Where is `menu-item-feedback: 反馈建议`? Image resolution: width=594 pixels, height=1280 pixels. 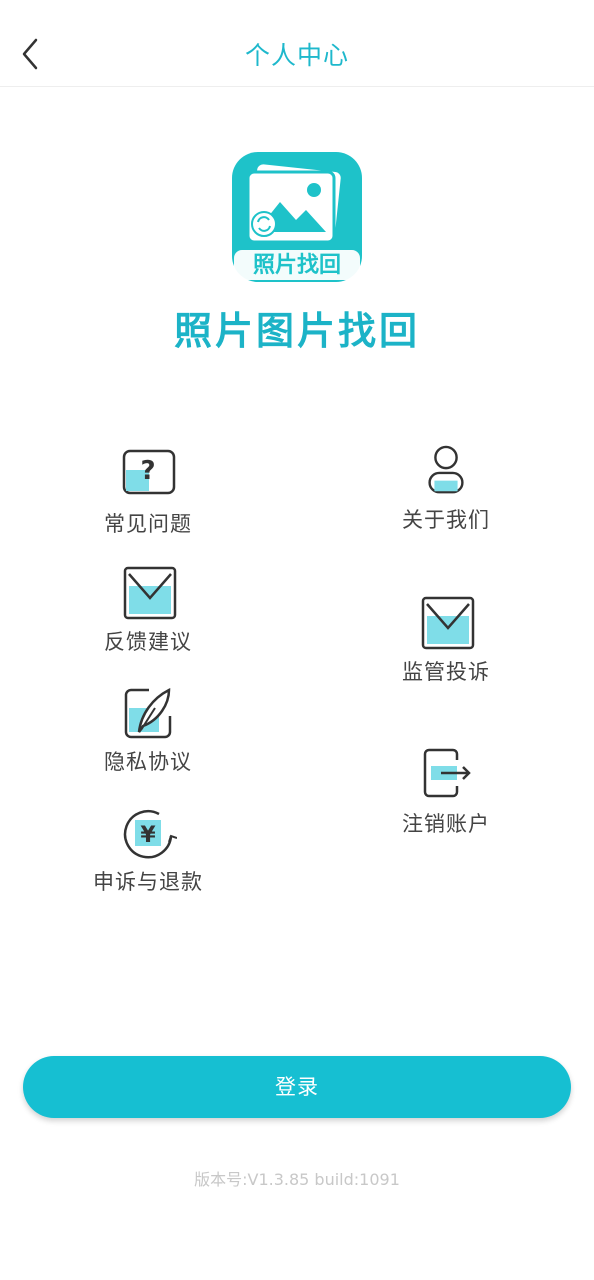 menu-item-feedback: 反馈建议 is located at coordinates (148, 611).